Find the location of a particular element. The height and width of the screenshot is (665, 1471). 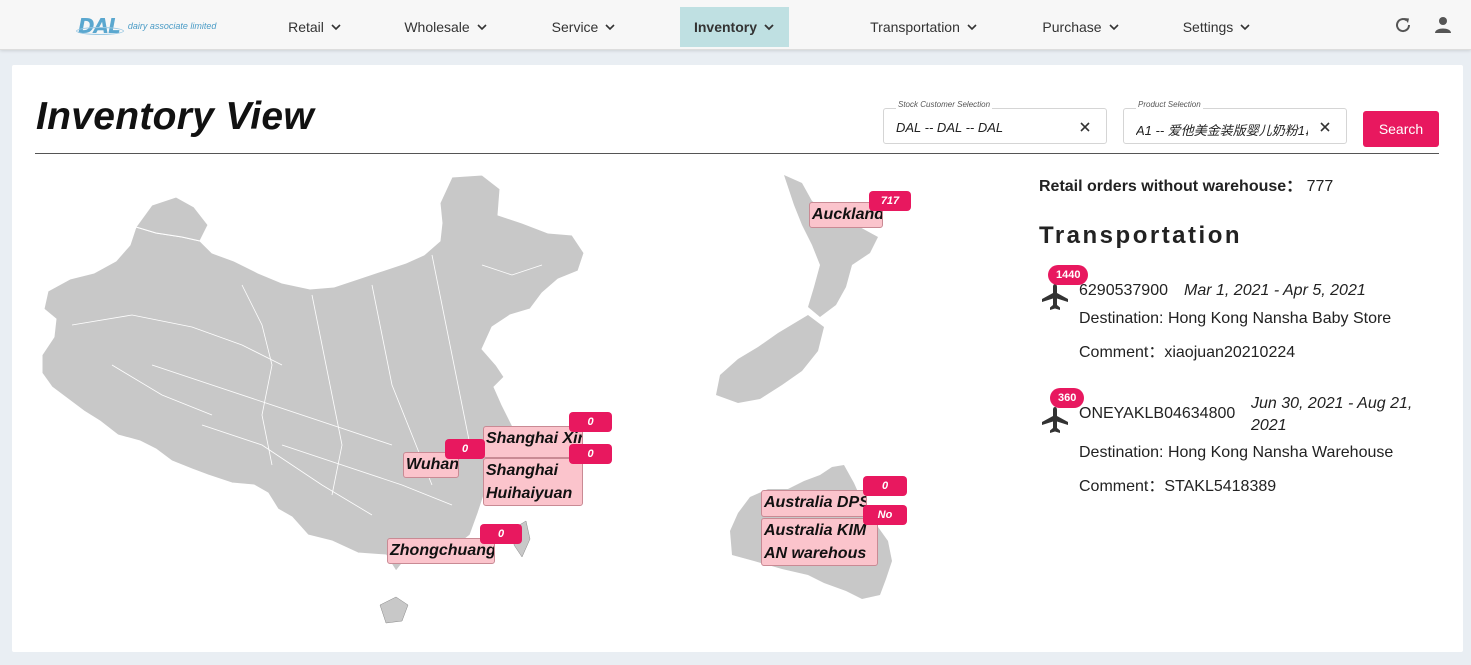

nav-item-label: Wholesale is located at coordinates (437, 27).